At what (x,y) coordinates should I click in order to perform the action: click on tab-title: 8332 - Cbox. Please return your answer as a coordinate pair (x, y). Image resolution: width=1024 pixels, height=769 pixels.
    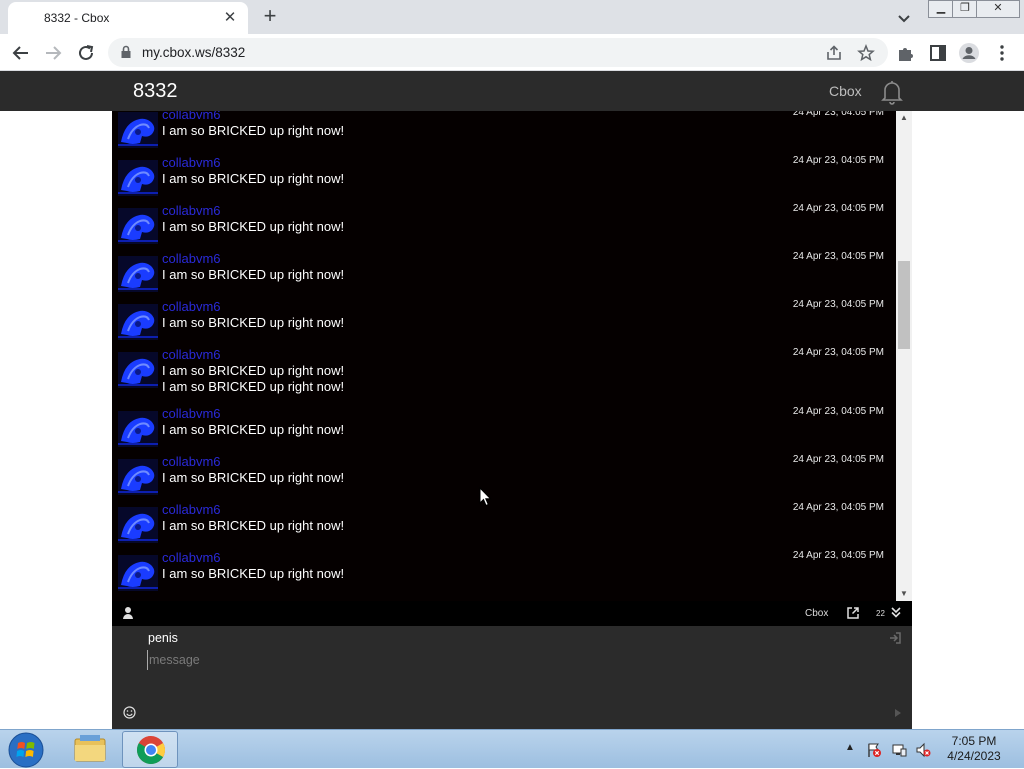
    Looking at the image, I should click on (77, 18).